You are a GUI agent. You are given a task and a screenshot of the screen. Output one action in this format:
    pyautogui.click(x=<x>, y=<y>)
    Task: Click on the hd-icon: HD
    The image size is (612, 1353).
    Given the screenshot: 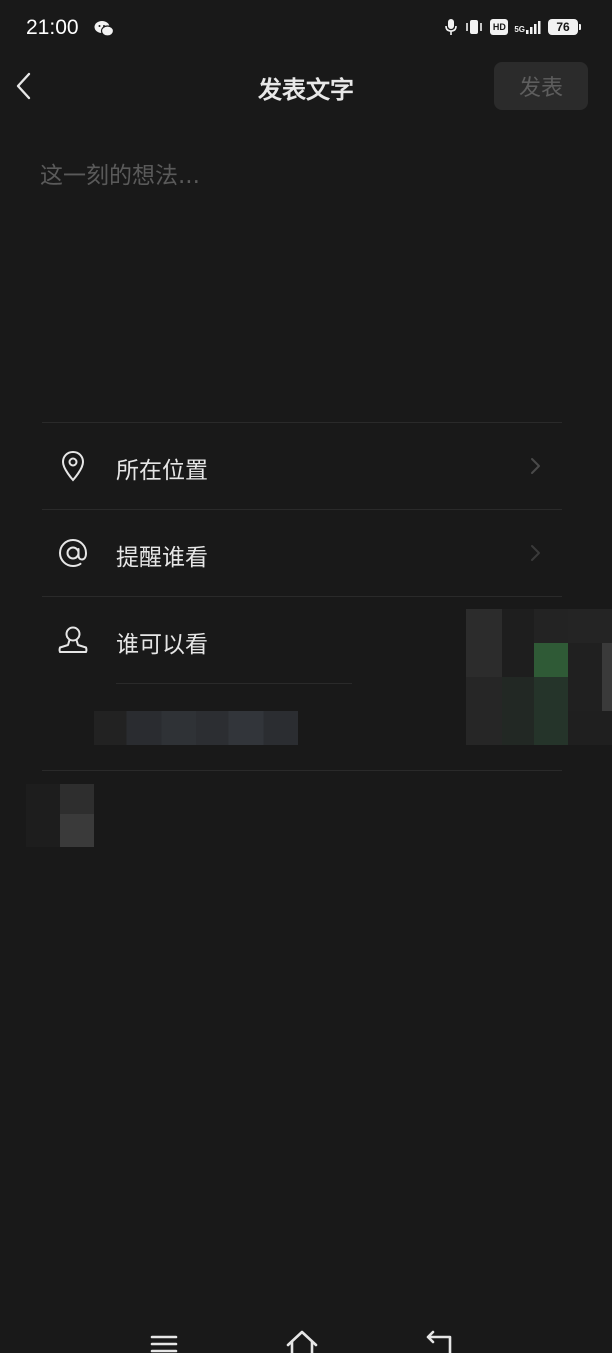 What is the action you would take?
    pyautogui.click(x=499, y=27)
    